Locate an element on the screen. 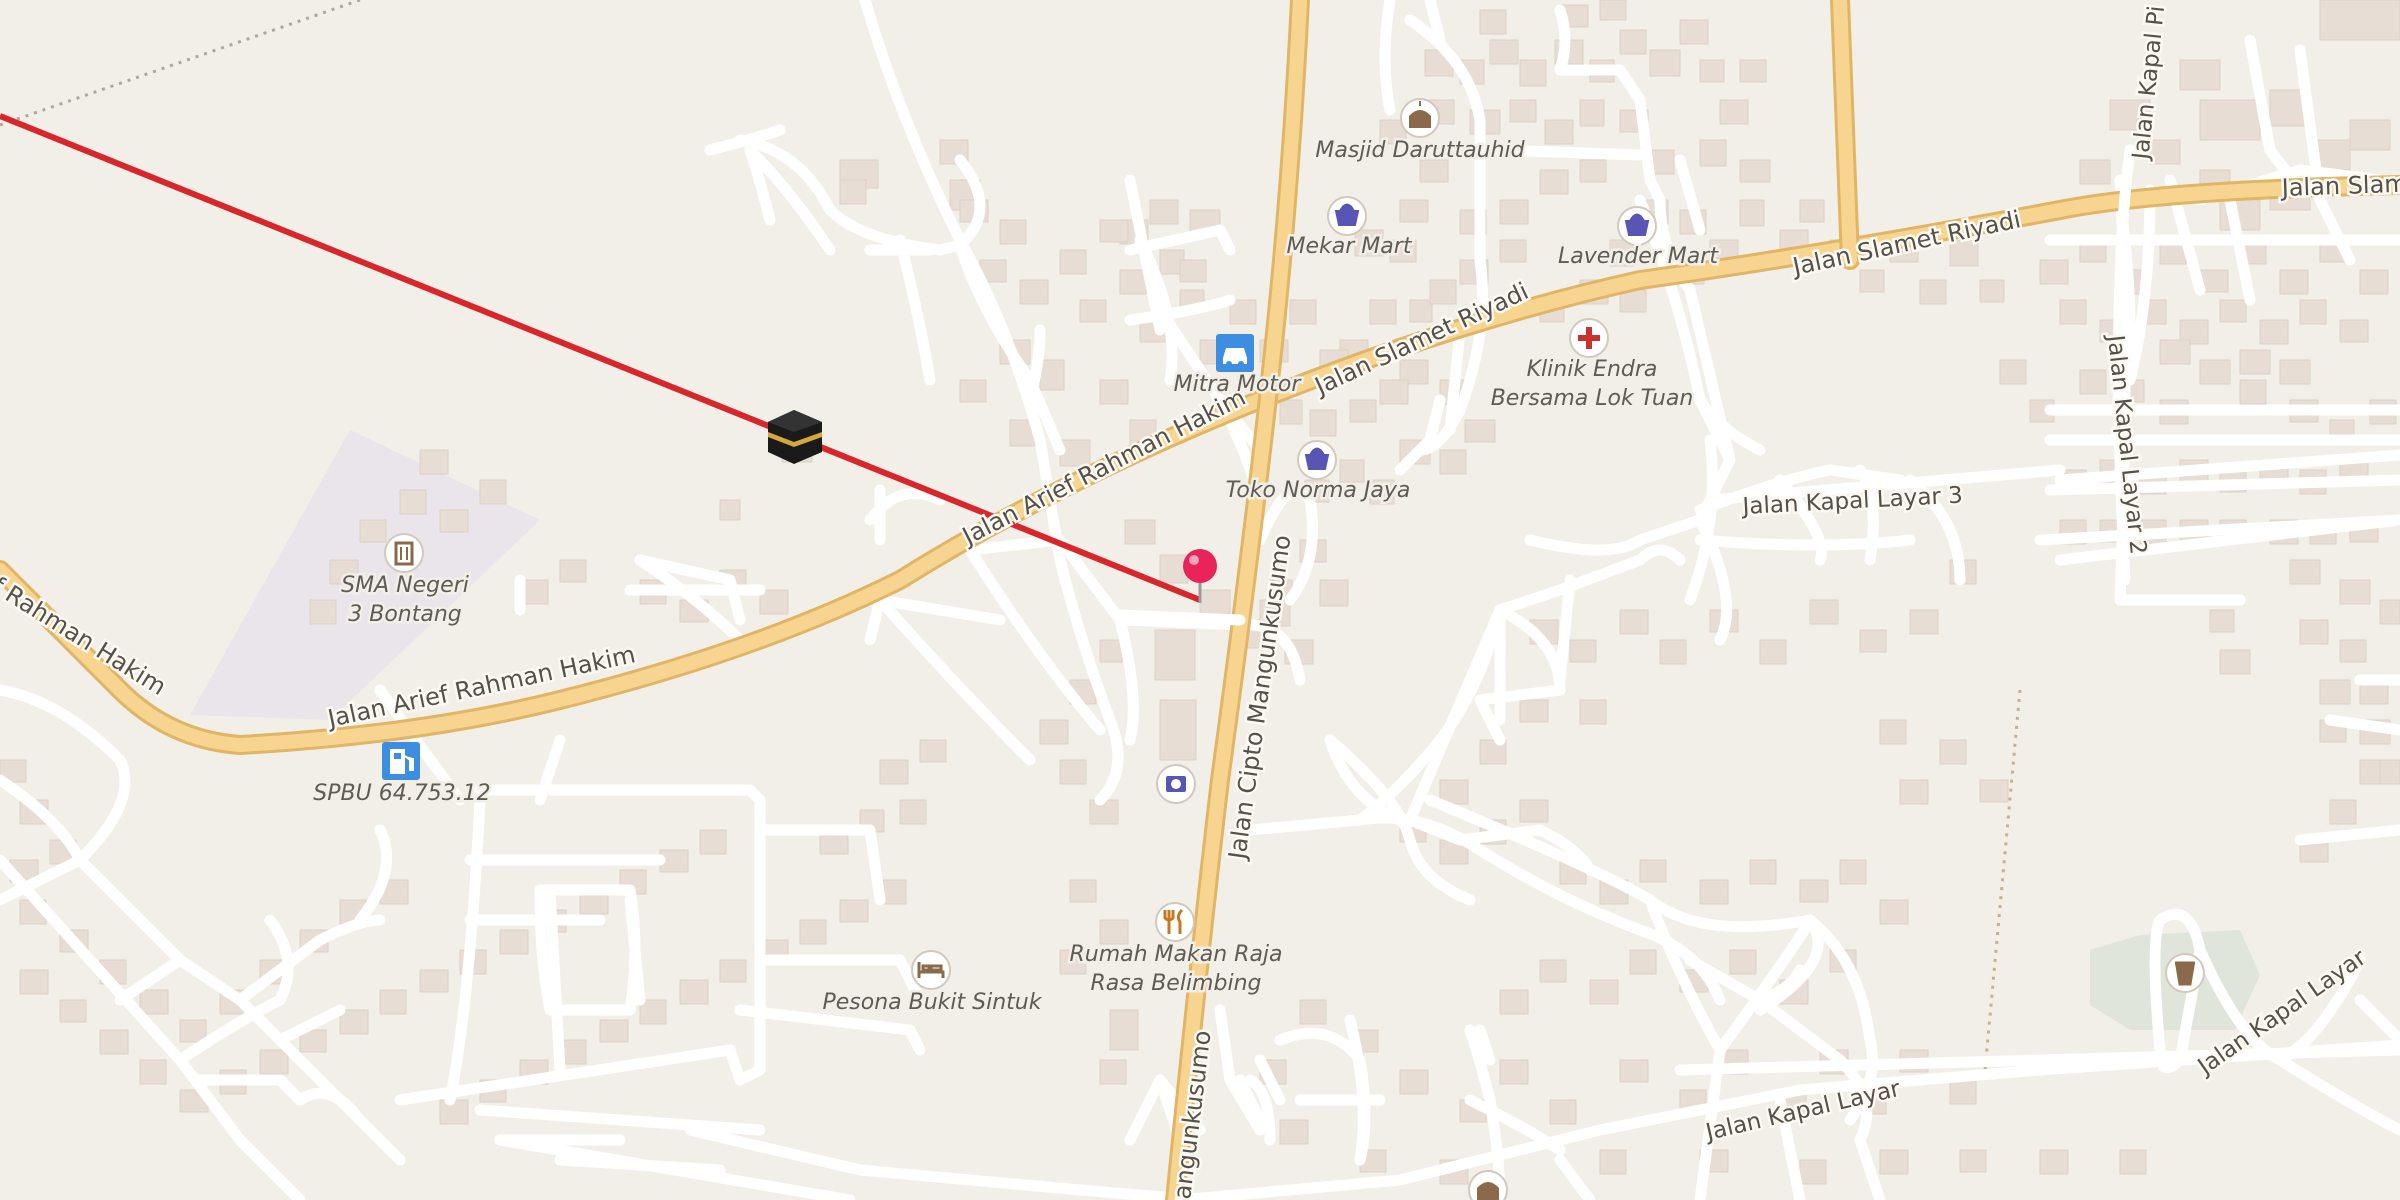  poi-photo-shop is located at coordinates (1176, 784).